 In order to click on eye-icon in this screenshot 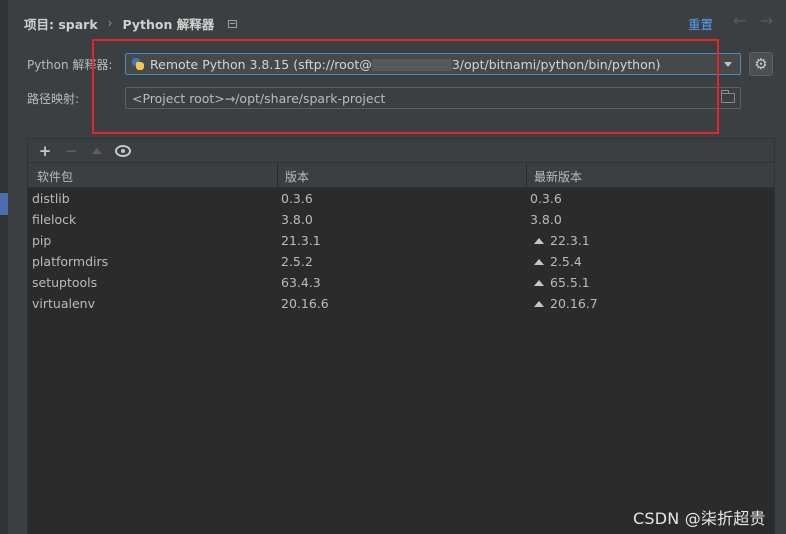, I will do `click(123, 150)`.